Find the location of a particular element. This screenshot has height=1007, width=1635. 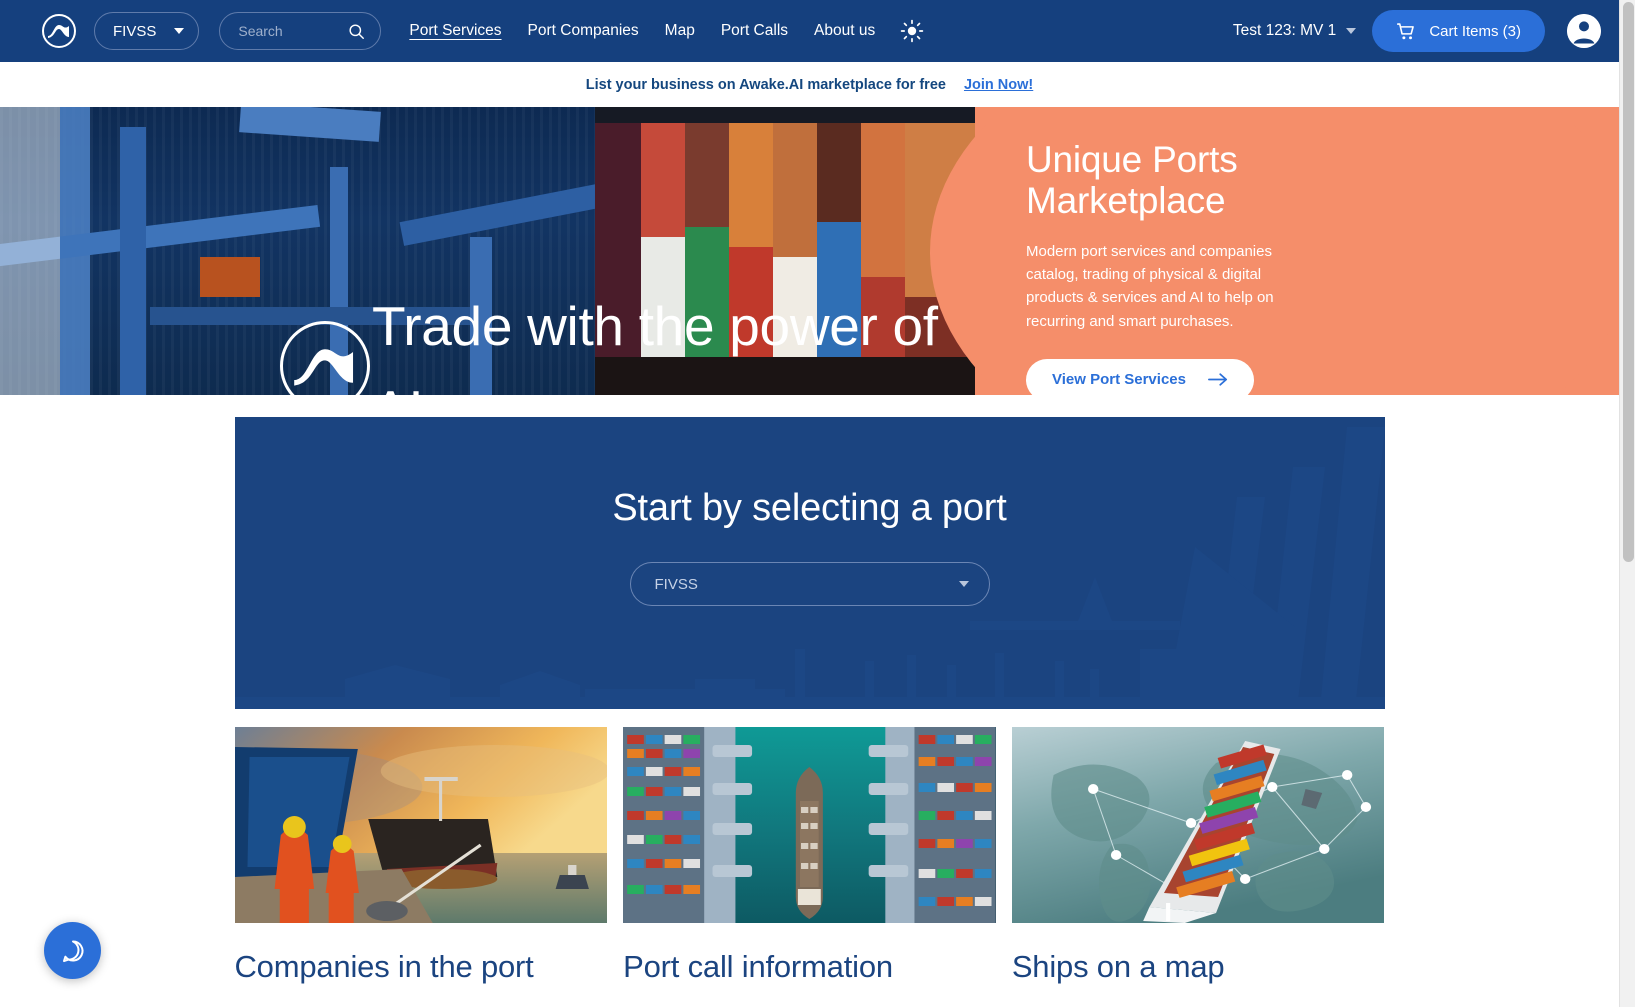

nav-item-about-us: About us is located at coordinates (844, 31).